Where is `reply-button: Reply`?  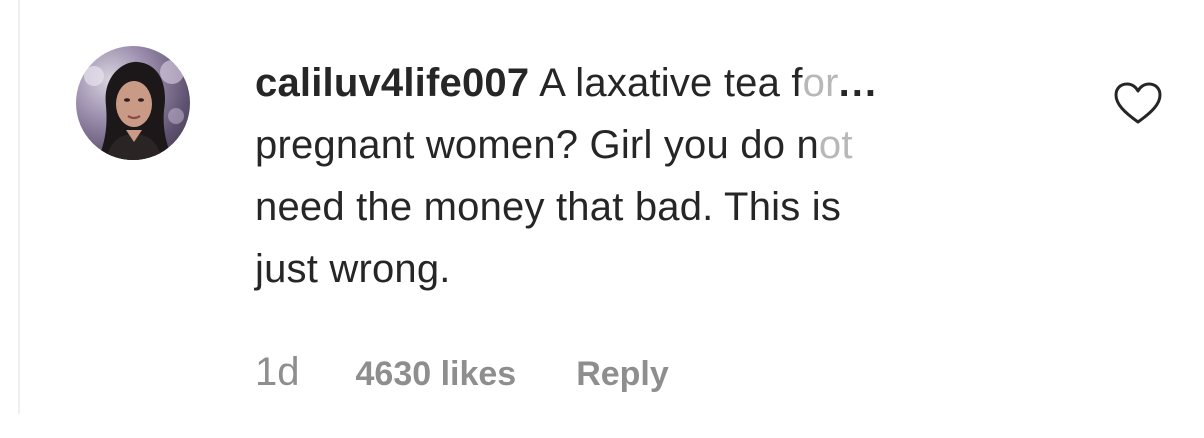
reply-button: Reply is located at coordinates (622, 374).